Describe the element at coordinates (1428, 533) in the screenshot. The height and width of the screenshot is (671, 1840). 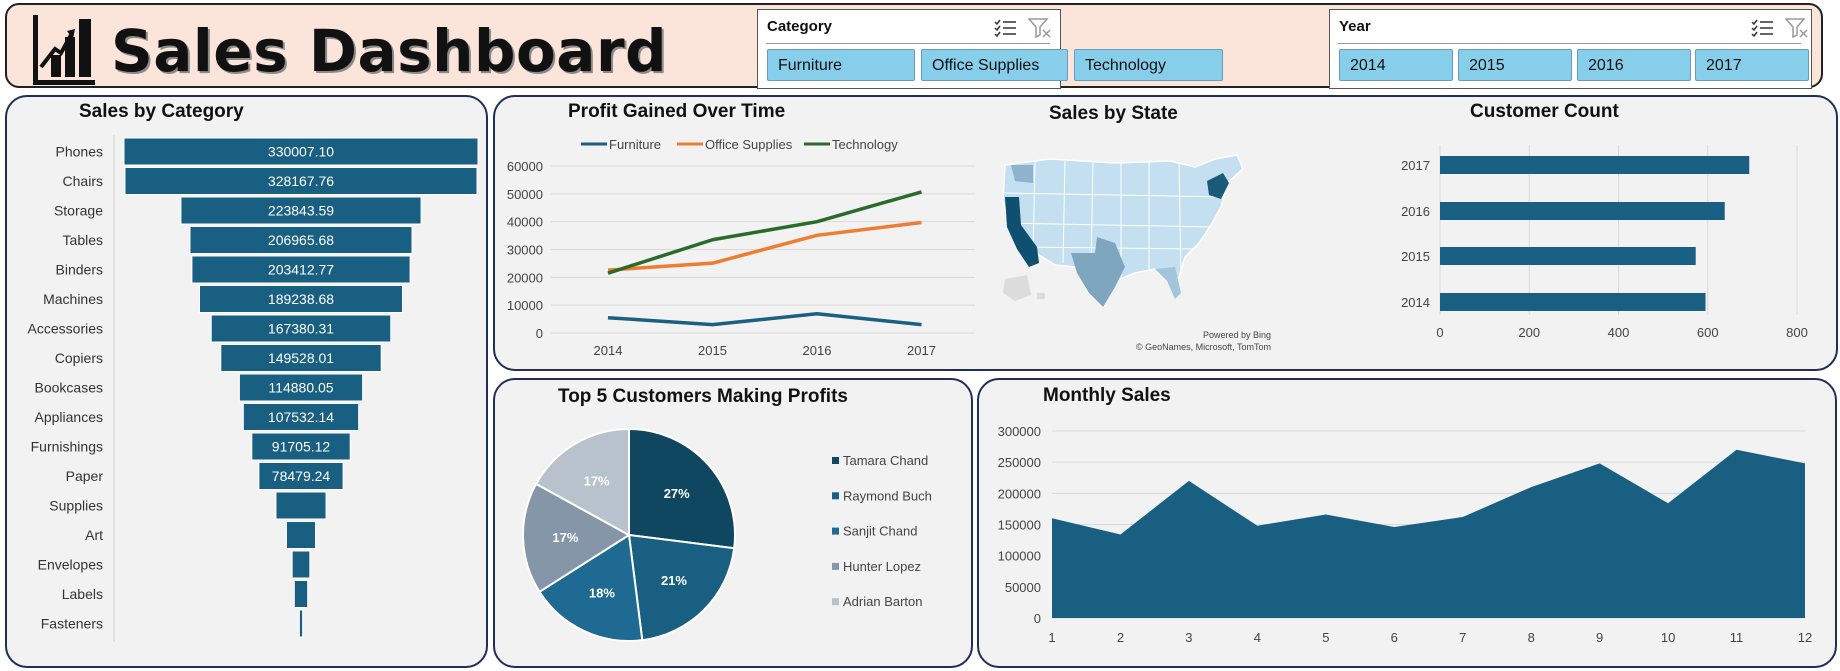
I see `monthly-sales-area` at that location.